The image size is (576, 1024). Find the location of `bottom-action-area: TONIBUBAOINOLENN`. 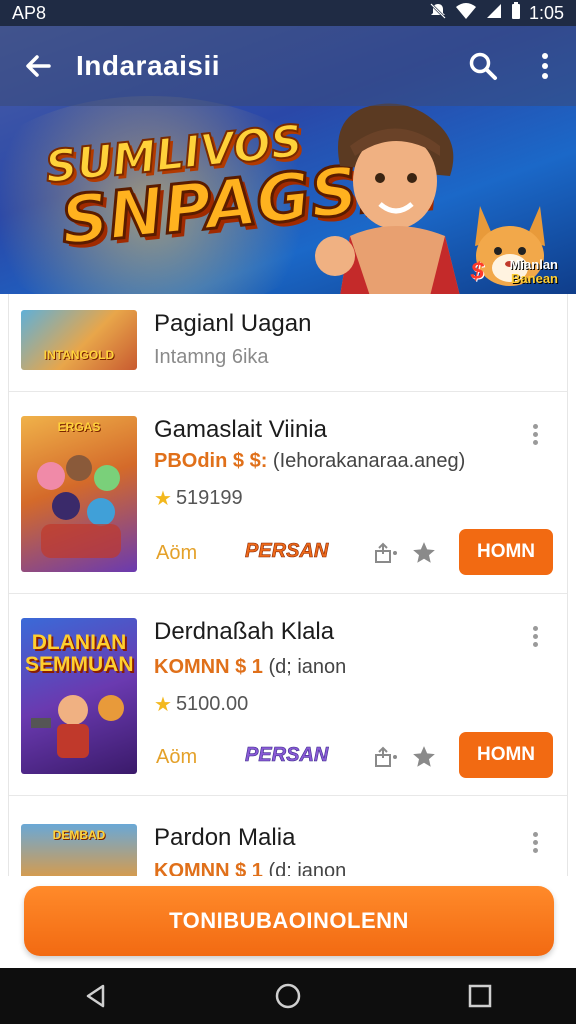

bottom-action-area: TONIBUBAOINOLENN is located at coordinates (288, 922).